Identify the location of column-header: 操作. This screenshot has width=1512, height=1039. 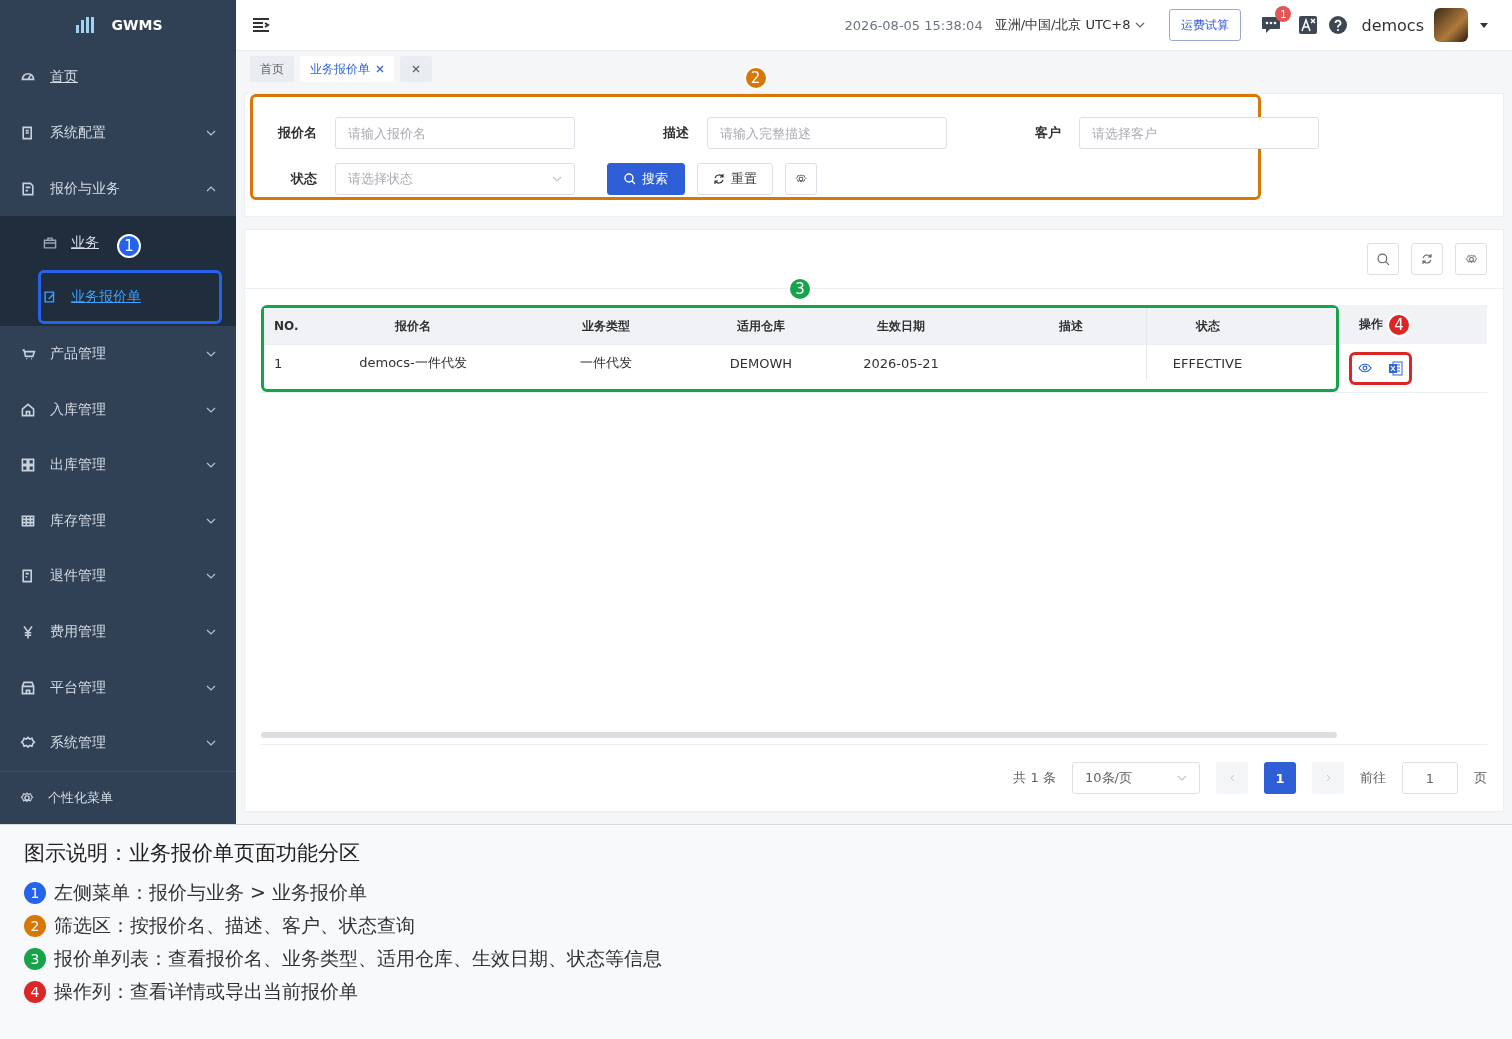
(1371, 324).